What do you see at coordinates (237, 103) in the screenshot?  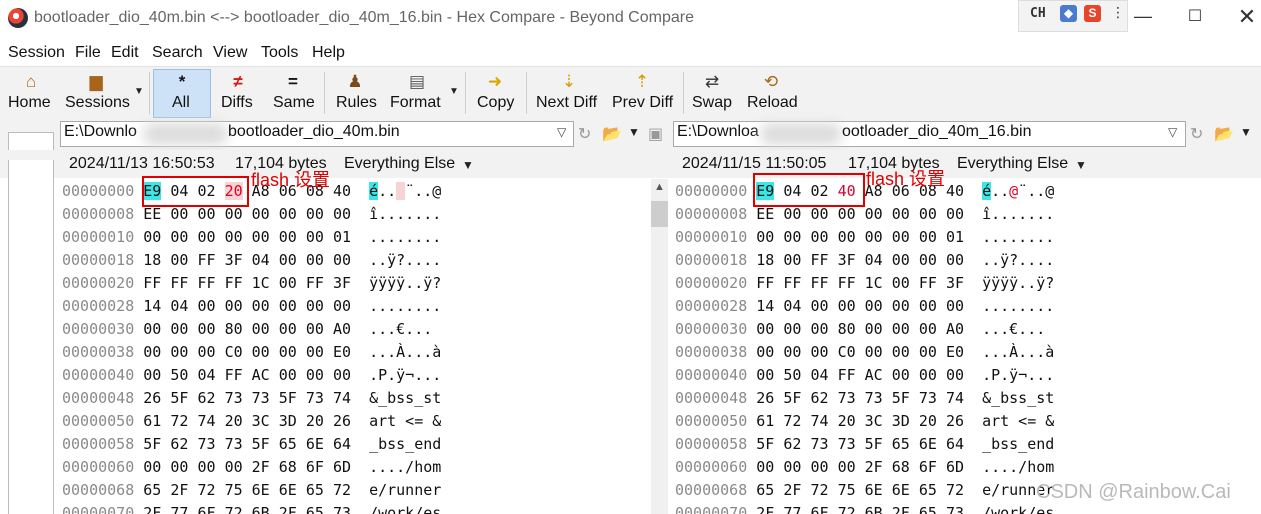 I see `diffs-button: Diffs` at bounding box center [237, 103].